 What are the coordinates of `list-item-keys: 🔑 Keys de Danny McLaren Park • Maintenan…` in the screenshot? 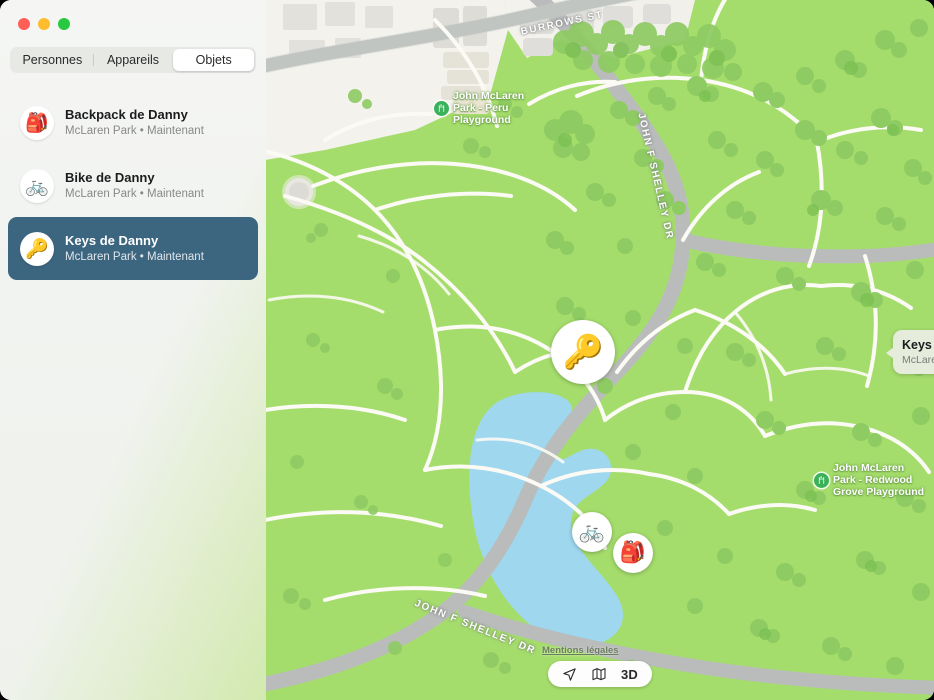 It's located at (133, 248).